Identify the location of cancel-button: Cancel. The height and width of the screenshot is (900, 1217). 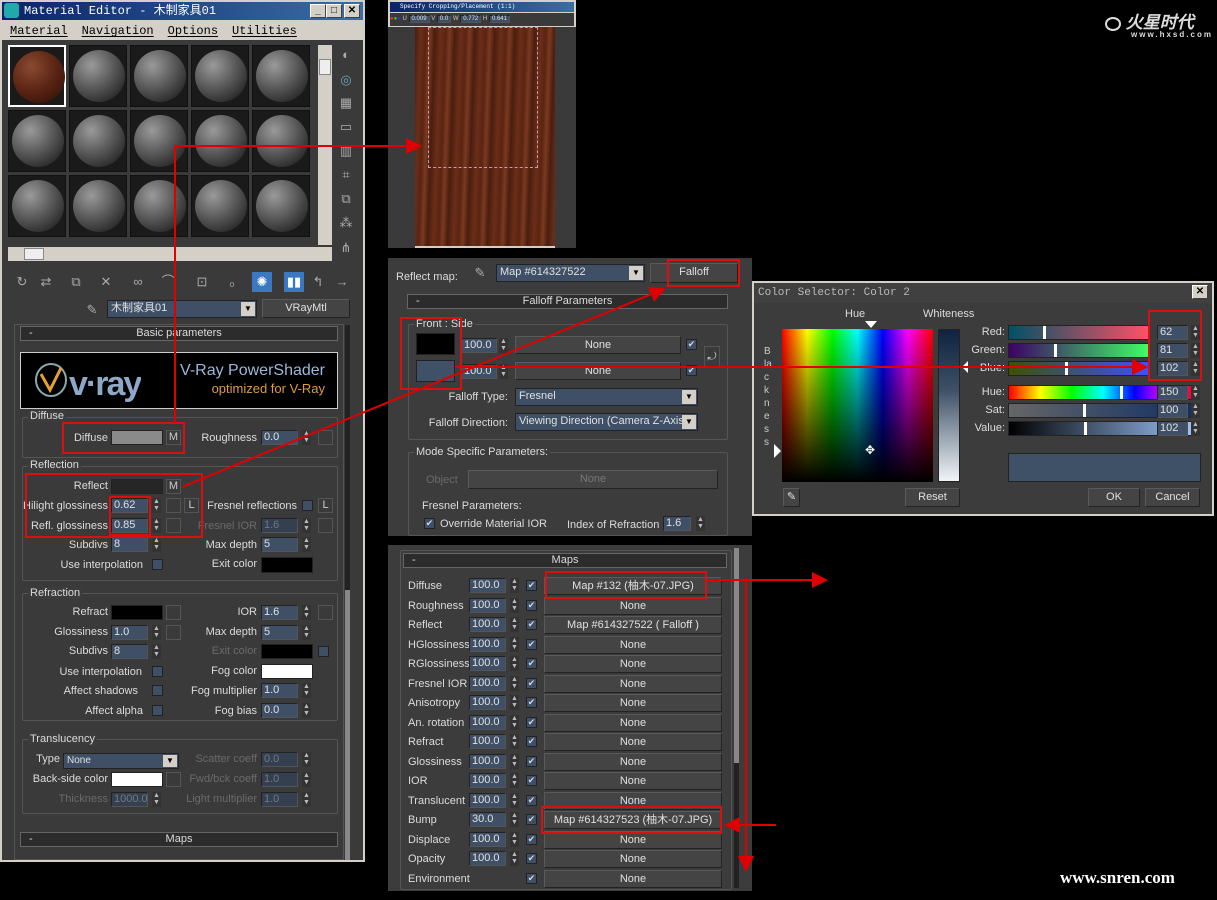
(1172, 497).